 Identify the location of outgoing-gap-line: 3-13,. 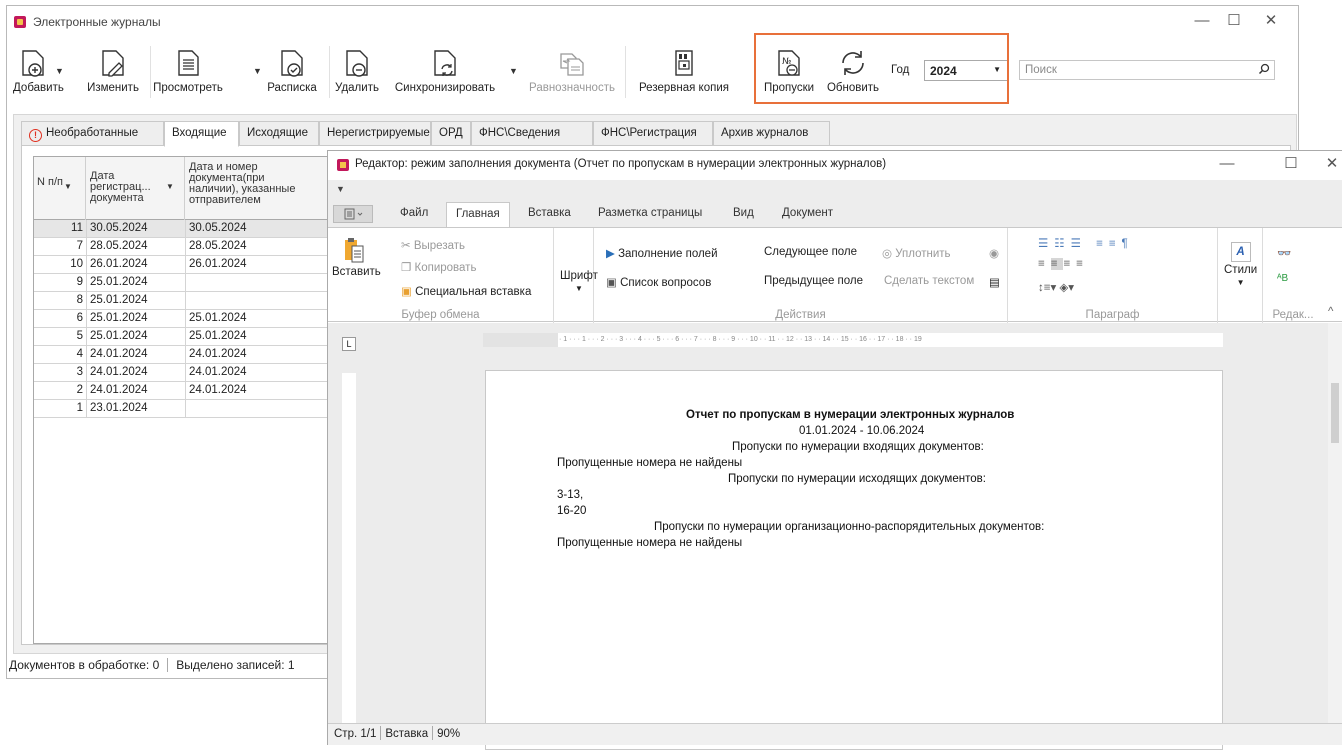
(570, 495).